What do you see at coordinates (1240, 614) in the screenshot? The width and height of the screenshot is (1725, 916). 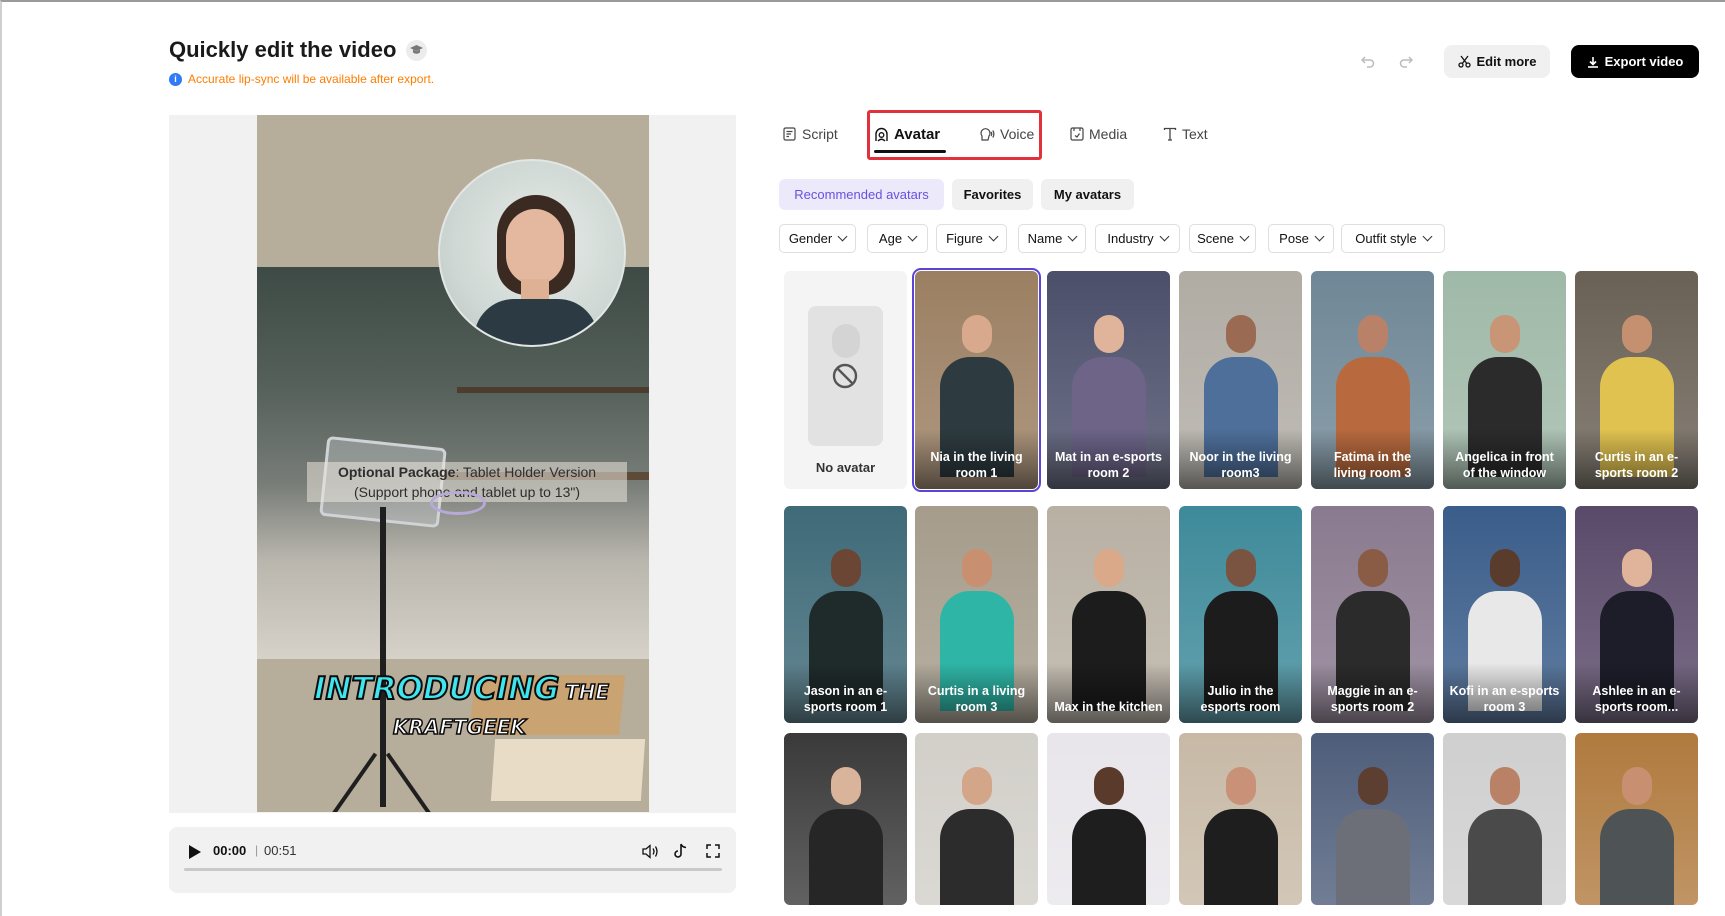 I see `avatar-card: Julio in the esports room` at bounding box center [1240, 614].